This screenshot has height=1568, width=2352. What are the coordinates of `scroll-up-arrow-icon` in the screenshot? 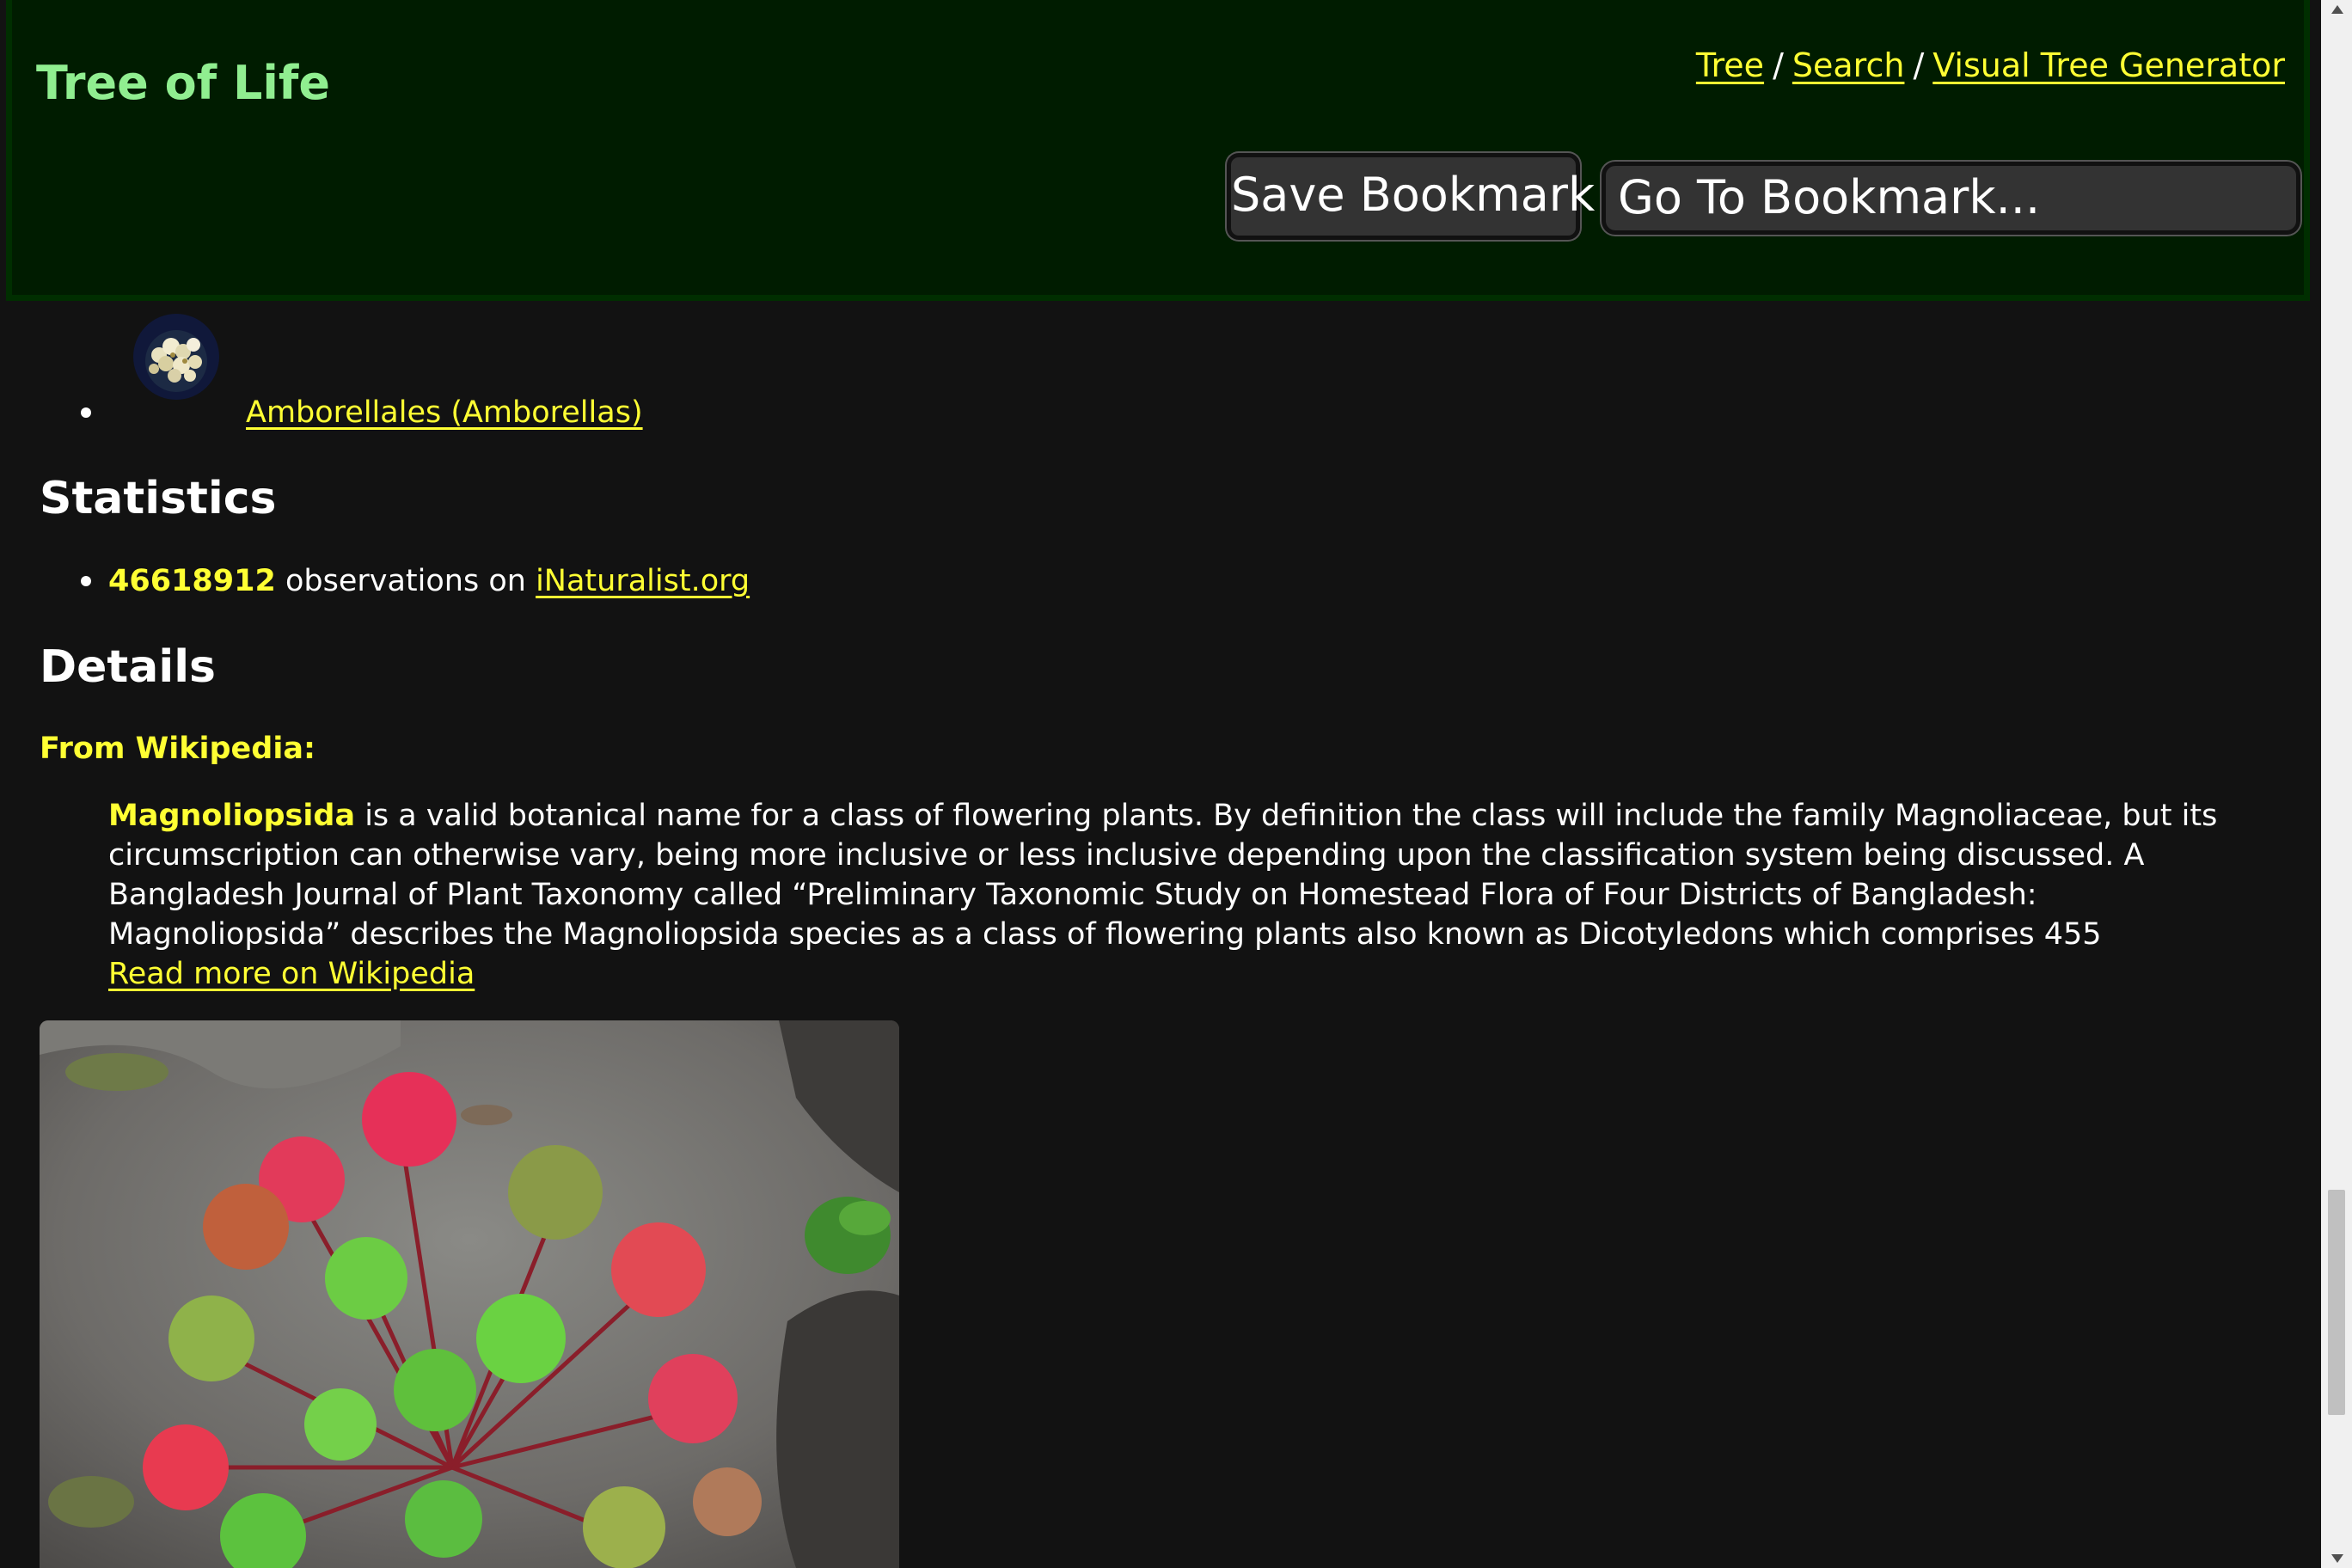 It's located at (2337, 9).